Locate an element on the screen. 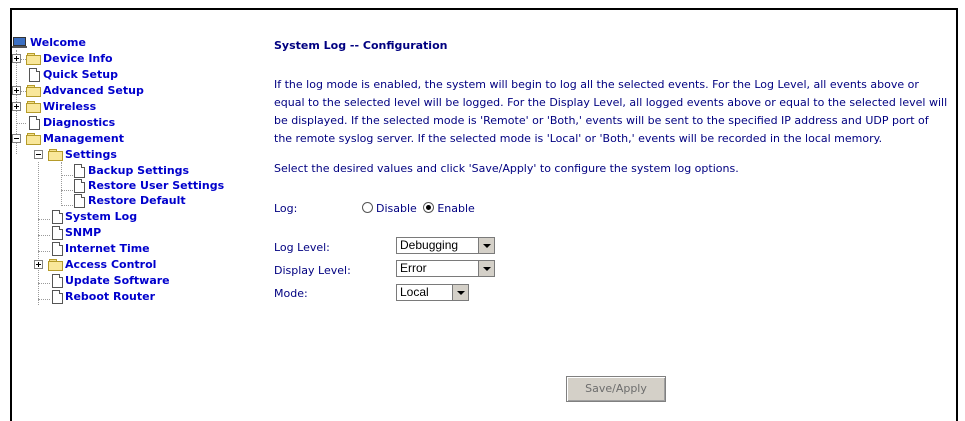 Image resolution: width=965 pixels, height=421 pixels. nav-label: Device Info is located at coordinates (78, 59).